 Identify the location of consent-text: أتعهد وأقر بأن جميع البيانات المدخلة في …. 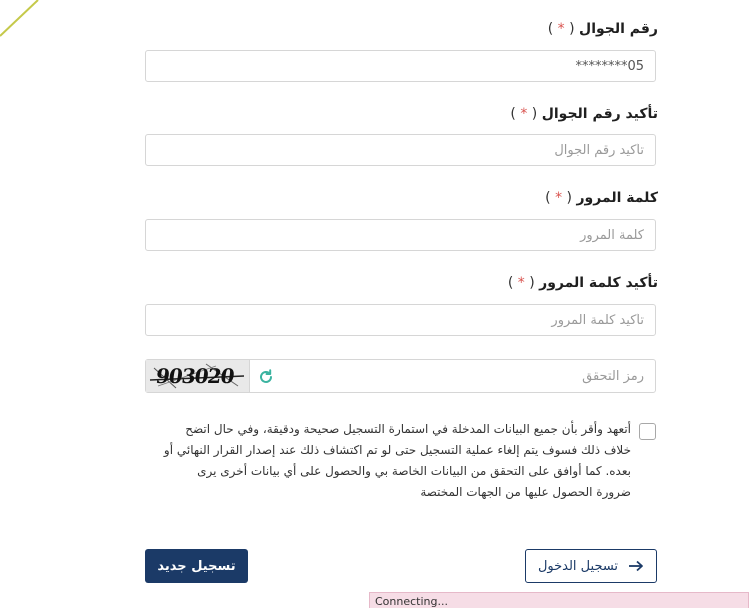
(397, 460).